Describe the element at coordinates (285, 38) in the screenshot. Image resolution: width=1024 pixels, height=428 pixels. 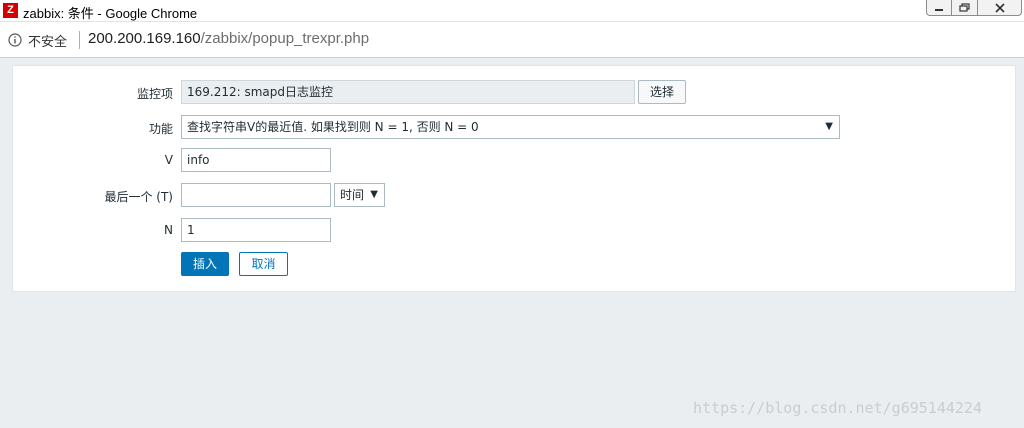
I see `url-path: /zabbix/popup_trexpr.php` at that location.